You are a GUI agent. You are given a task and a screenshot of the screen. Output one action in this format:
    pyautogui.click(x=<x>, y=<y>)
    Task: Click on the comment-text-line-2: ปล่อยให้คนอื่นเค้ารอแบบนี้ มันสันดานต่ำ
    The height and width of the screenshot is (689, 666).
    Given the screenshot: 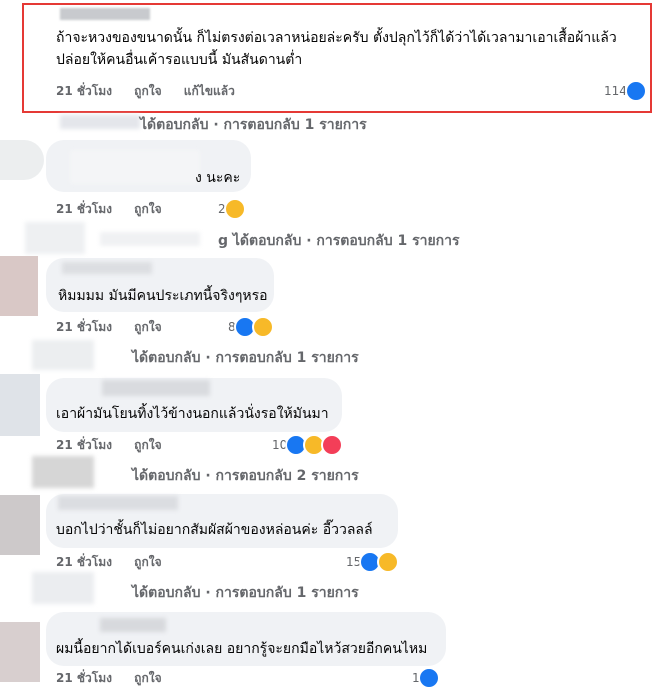 What is the action you would take?
    pyautogui.click(x=179, y=60)
    